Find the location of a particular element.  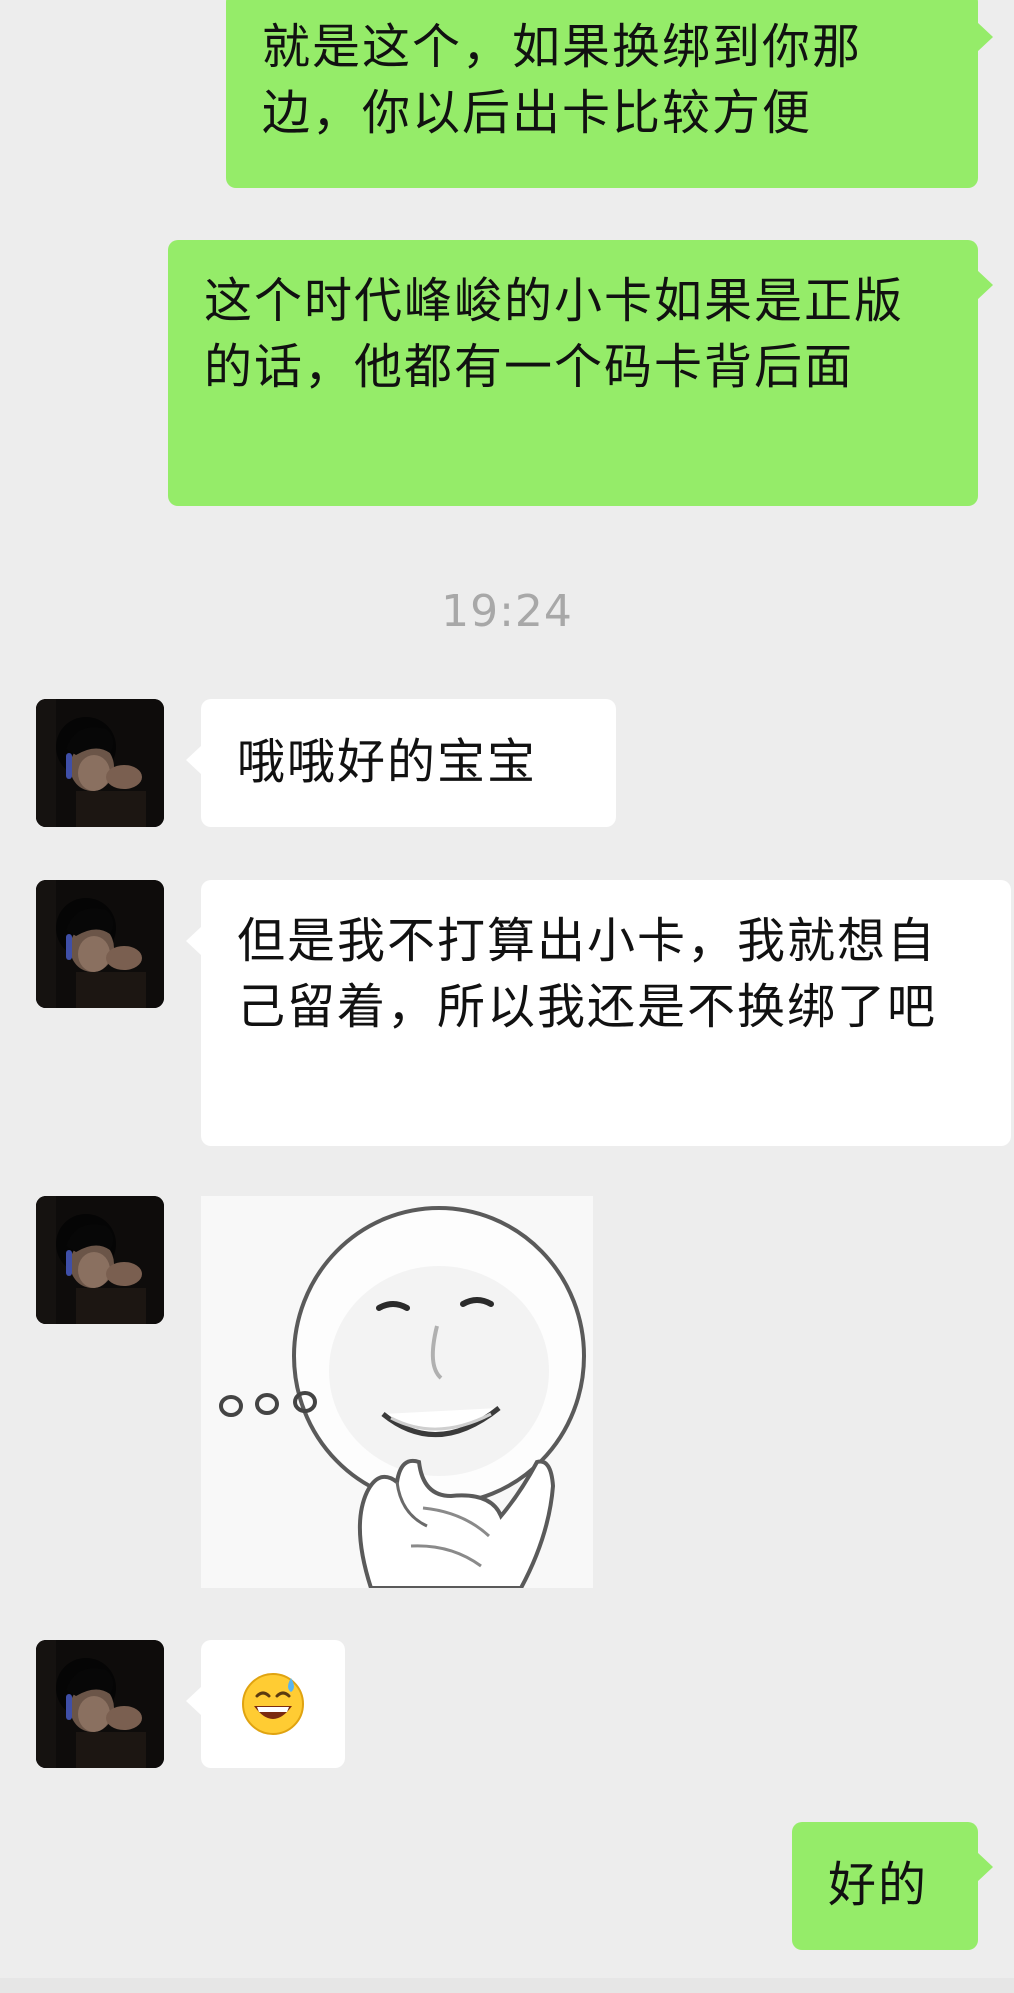

outgoing-message-bubble: 这个时代峰峻的小卡如果是正版的话，他都有一个码卡背后面 is located at coordinates (580, 373).